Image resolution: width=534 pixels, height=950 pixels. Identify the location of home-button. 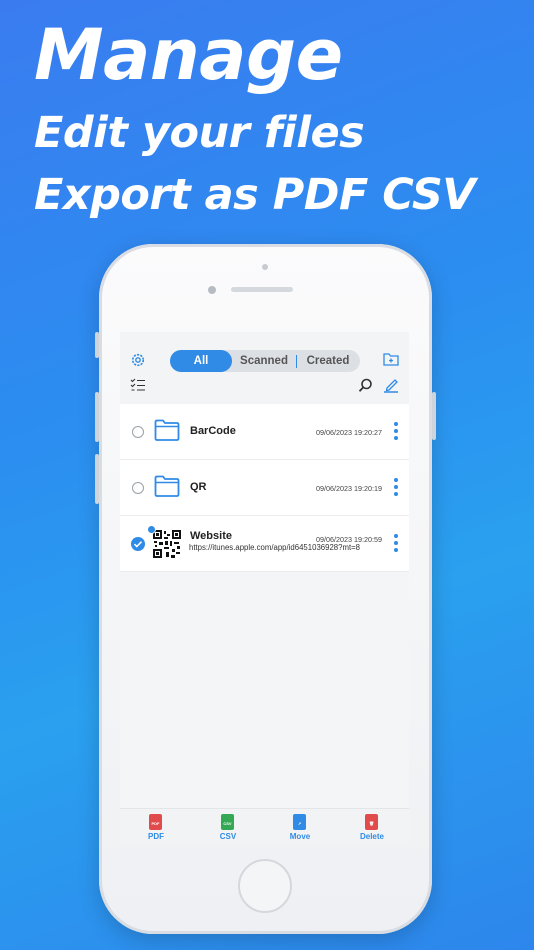
(265, 886).